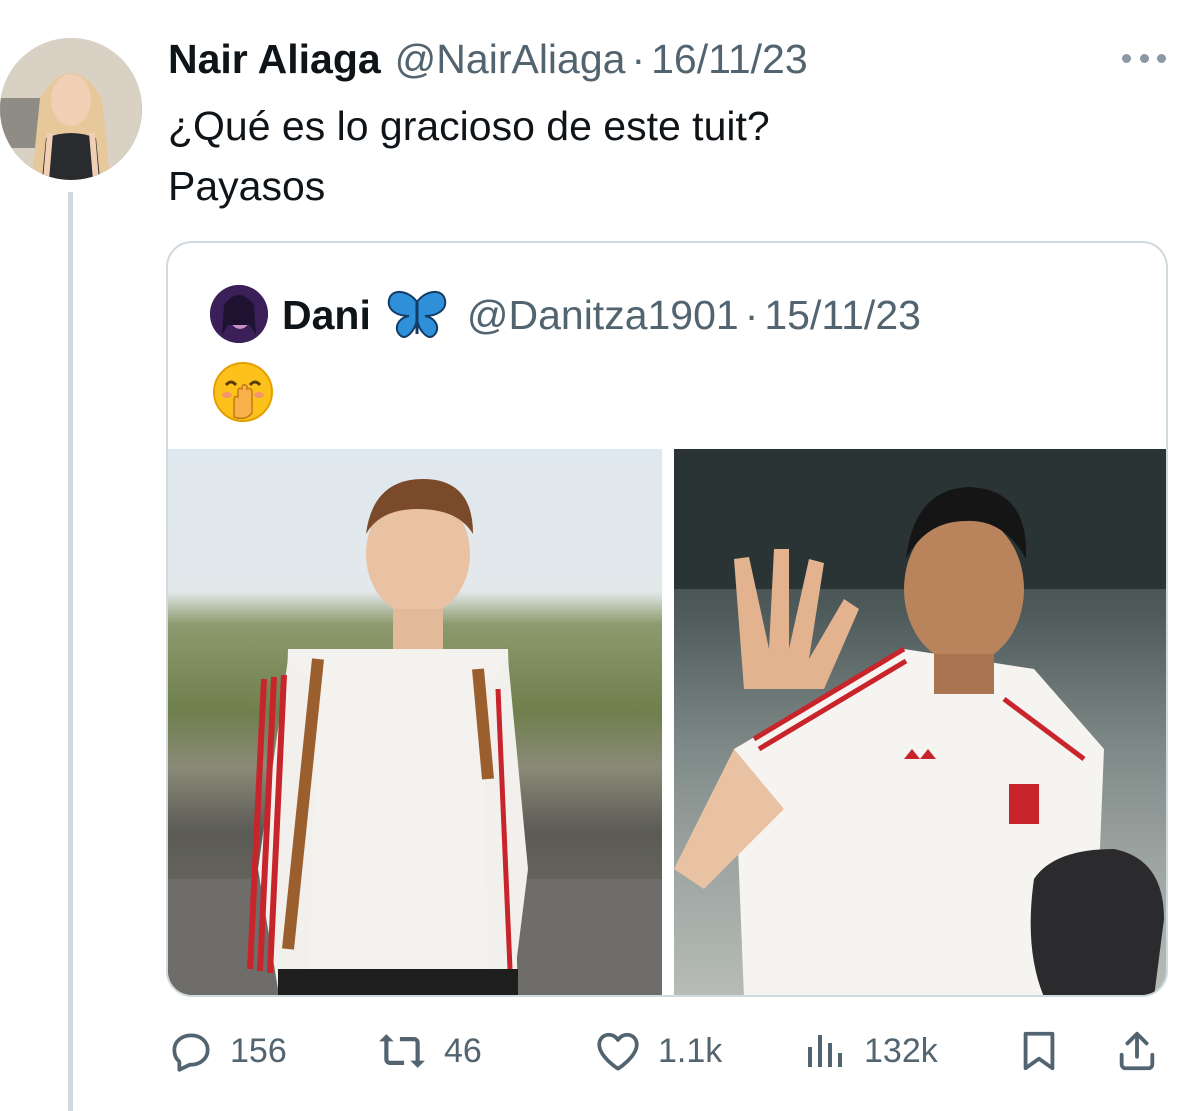  I want to click on reply-count: 156, so click(258, 1050).